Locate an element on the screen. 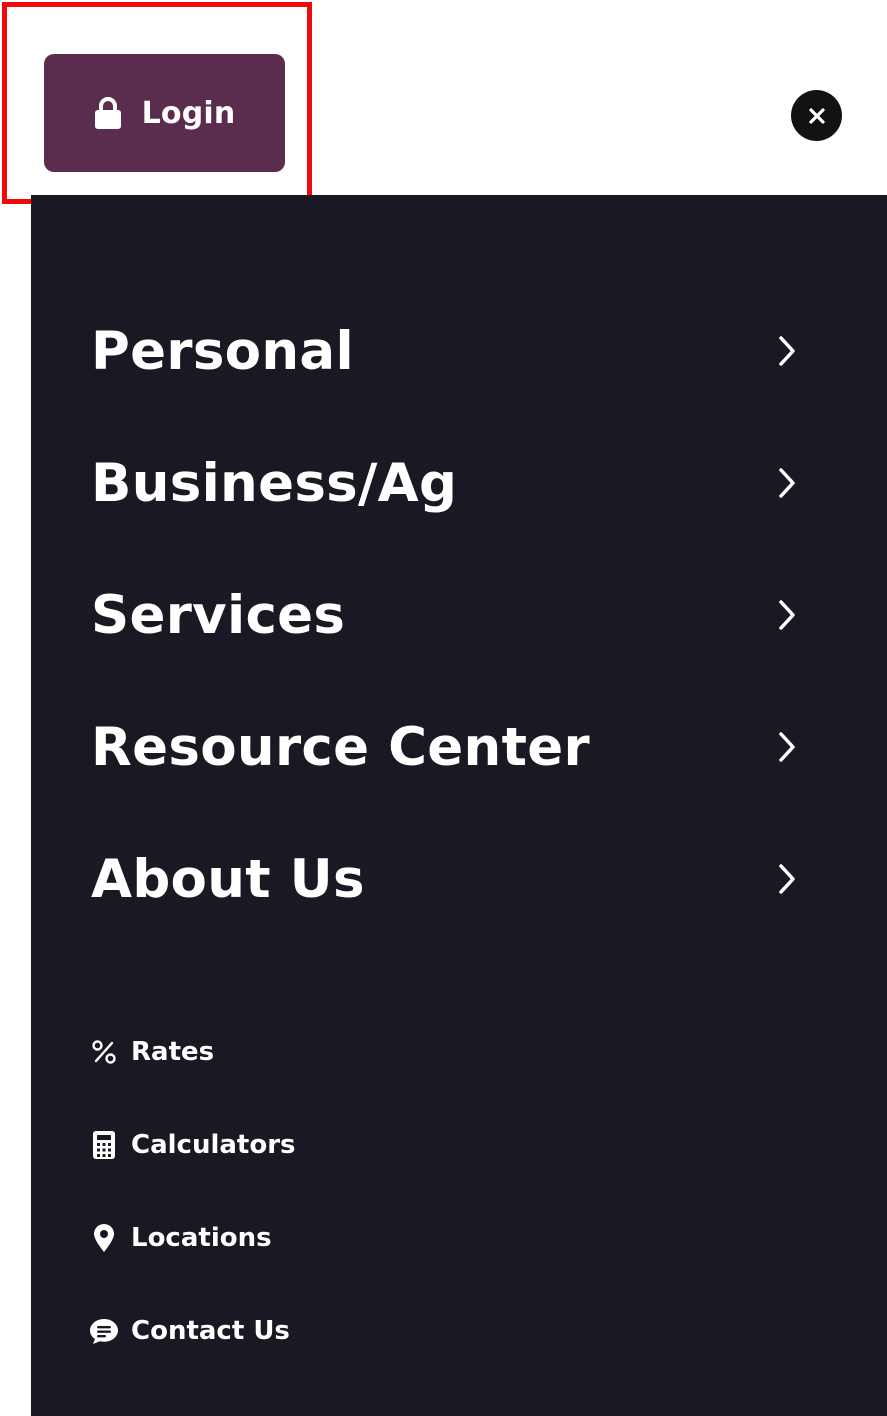 The width and height of the screenshot is (887, 1416). nav-item-label: Personal is located at coordinates (222, 351).